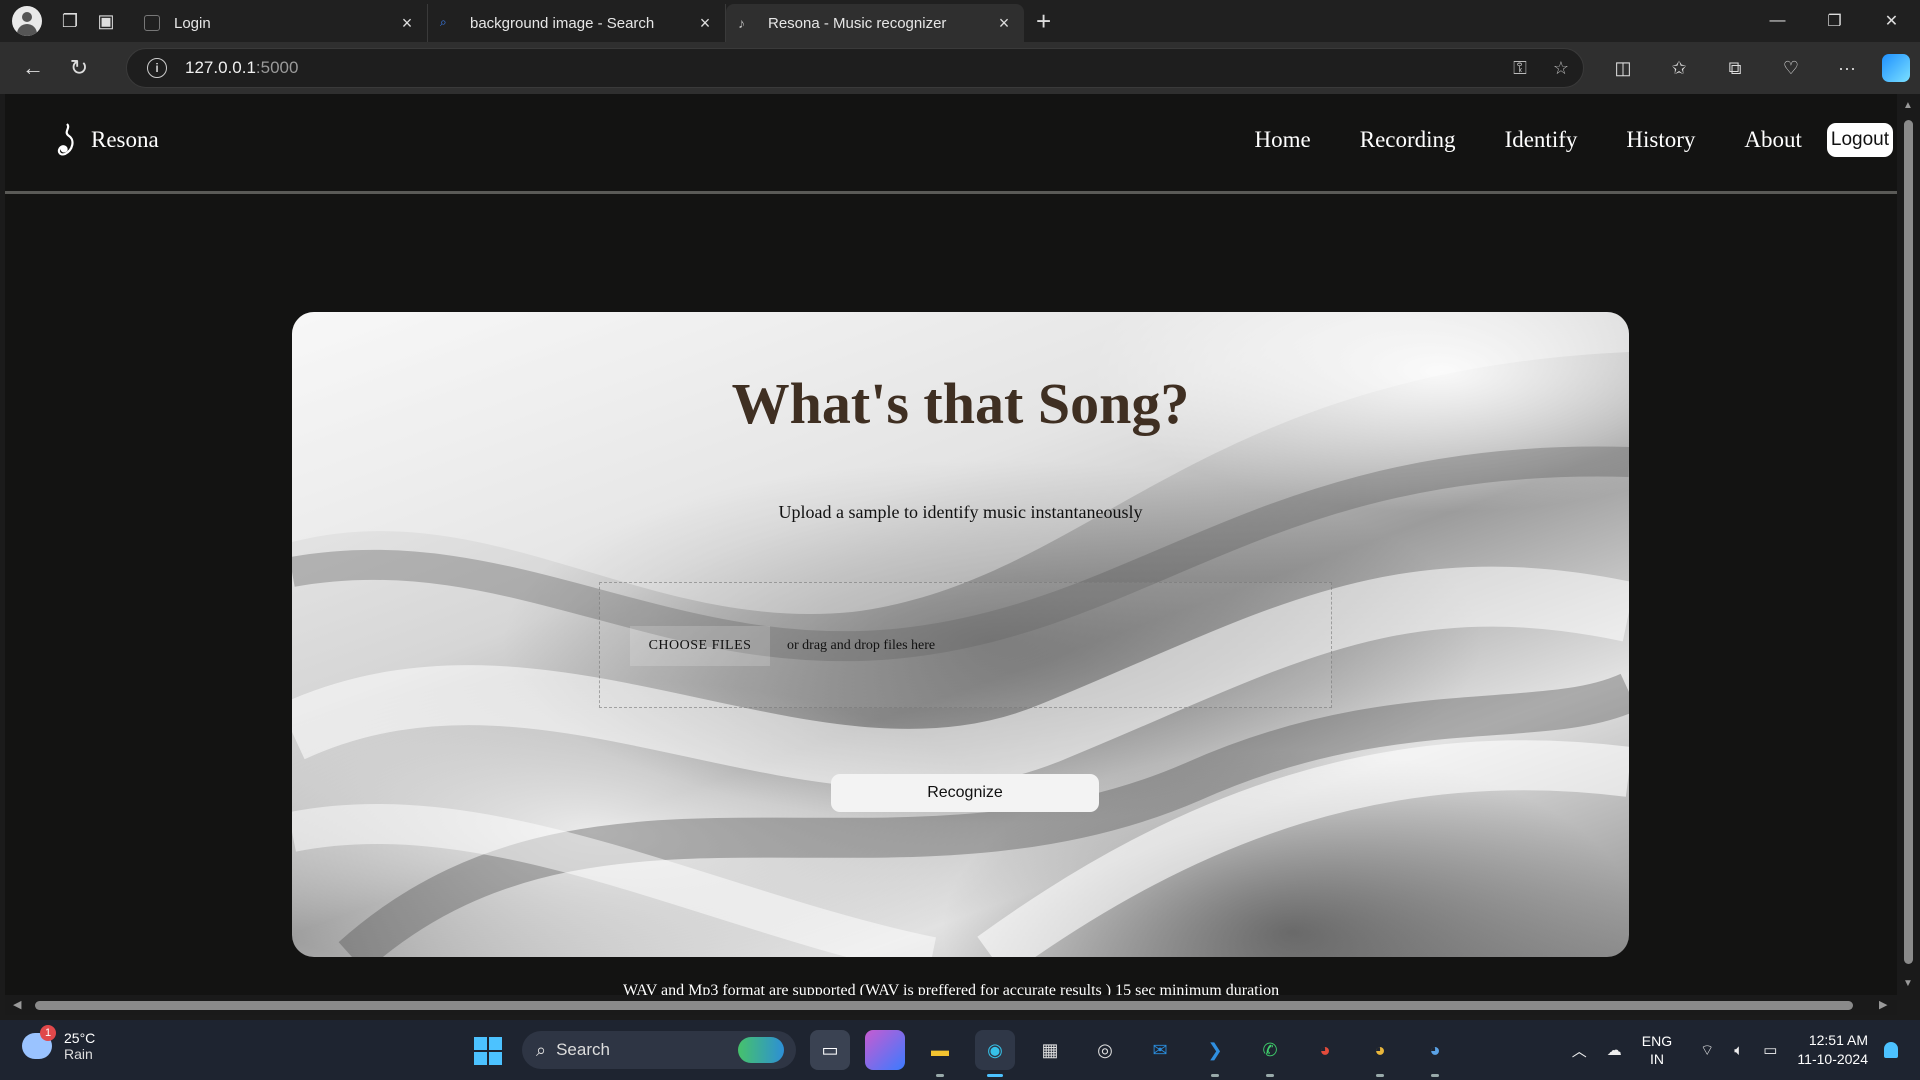  Describe the element at coordinates (1908, 105) in the screenshot. I see `scroll-up-icon: ▲` at that location.